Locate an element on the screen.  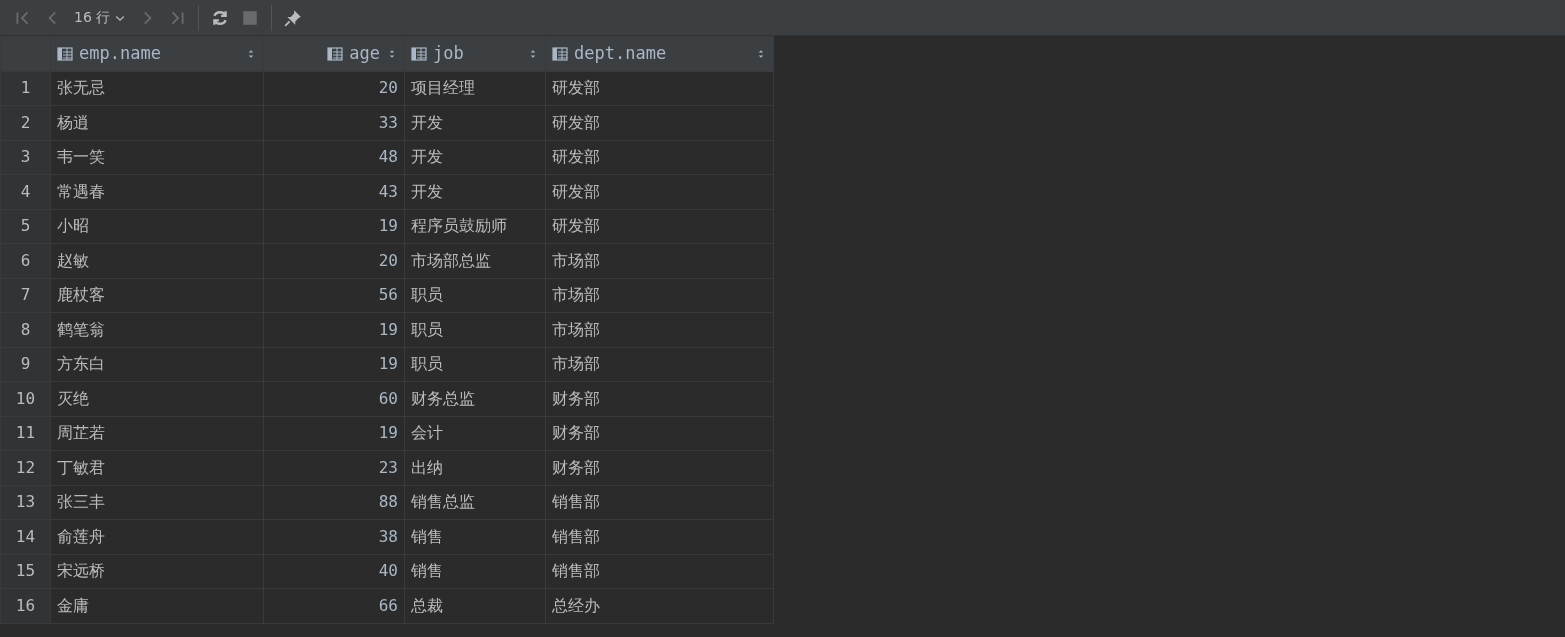
column-header: dept.name is located at coordinates (659, 53).